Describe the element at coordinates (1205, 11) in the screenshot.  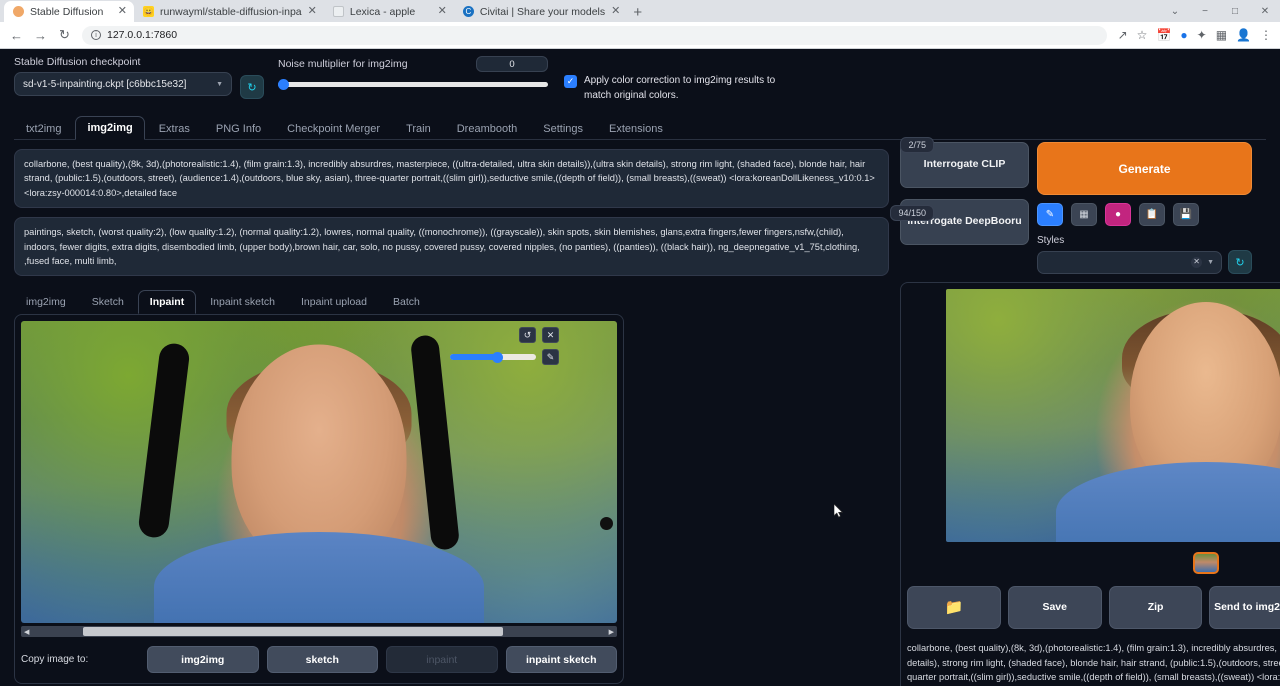
I see `minimize-icon: −` at that location.